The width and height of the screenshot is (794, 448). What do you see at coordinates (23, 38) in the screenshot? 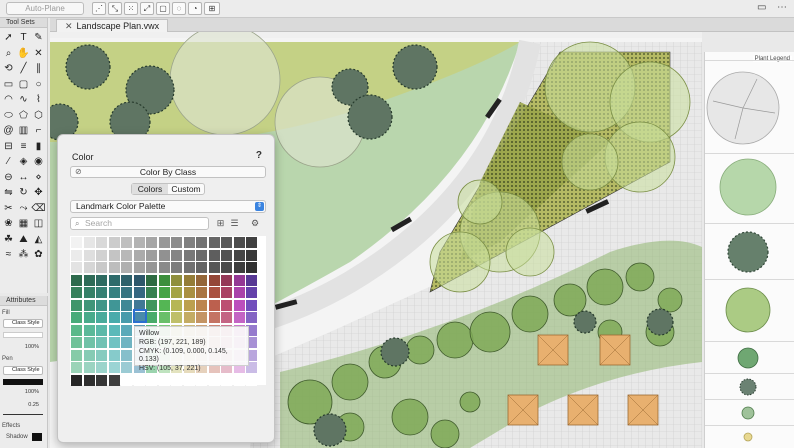
I see `text-icon: T` at bounding box center [23, 38].